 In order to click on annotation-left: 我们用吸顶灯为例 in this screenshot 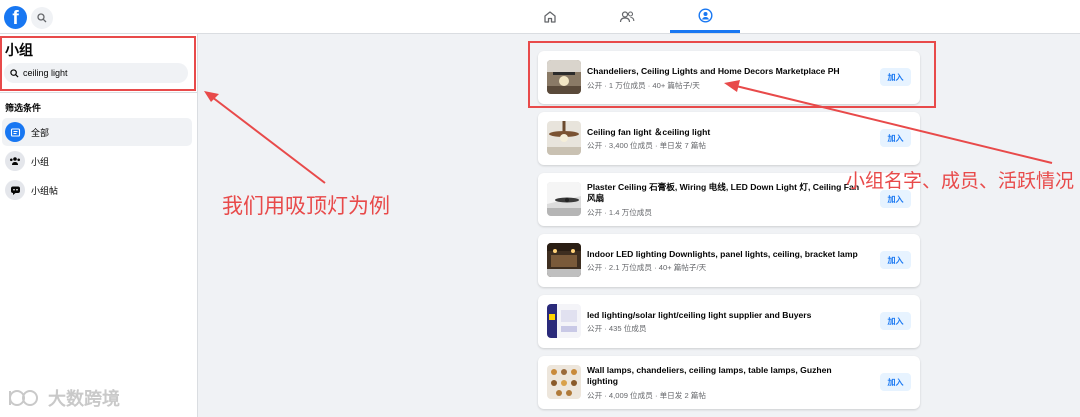, I will do `click(306, 206)`.